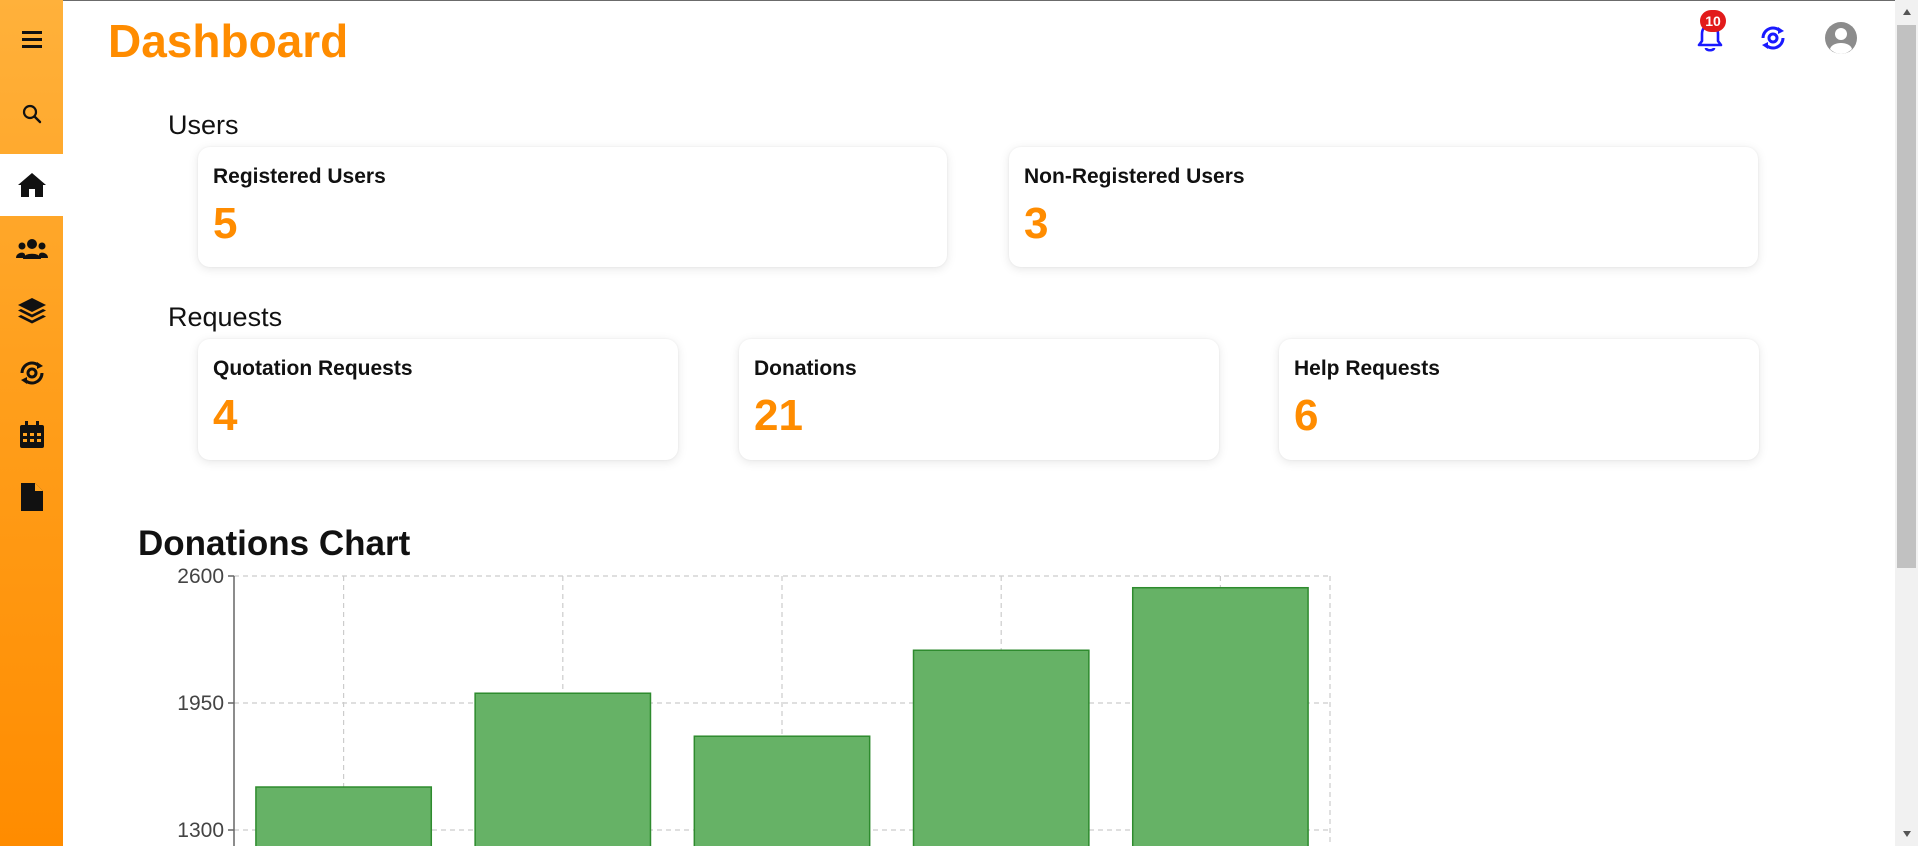 The width and height of the screenshot is (1918, 846). What do you see at coordinates (1906, 296) in the screenshot?
I see `vertical-scrollbar-thumb` at bounding box center [1906, 296].